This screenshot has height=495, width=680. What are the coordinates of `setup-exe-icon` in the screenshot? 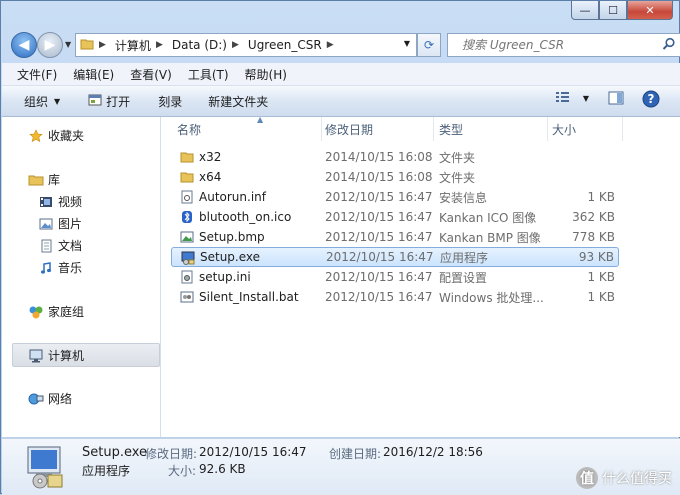 It's located at (188, 258).